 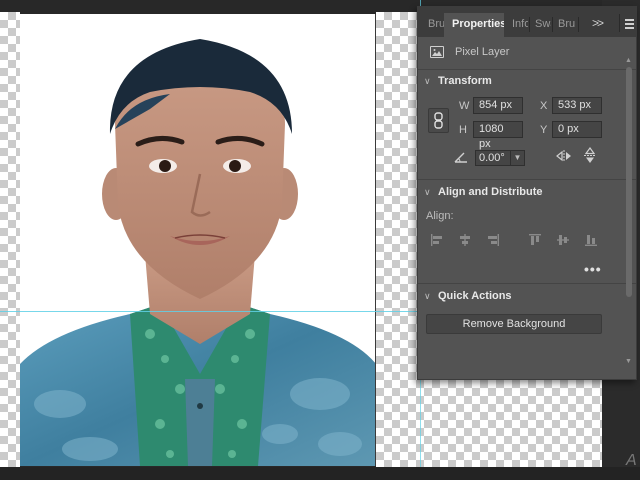 I want to click on align-right-icon, so click(x=493, y=240).